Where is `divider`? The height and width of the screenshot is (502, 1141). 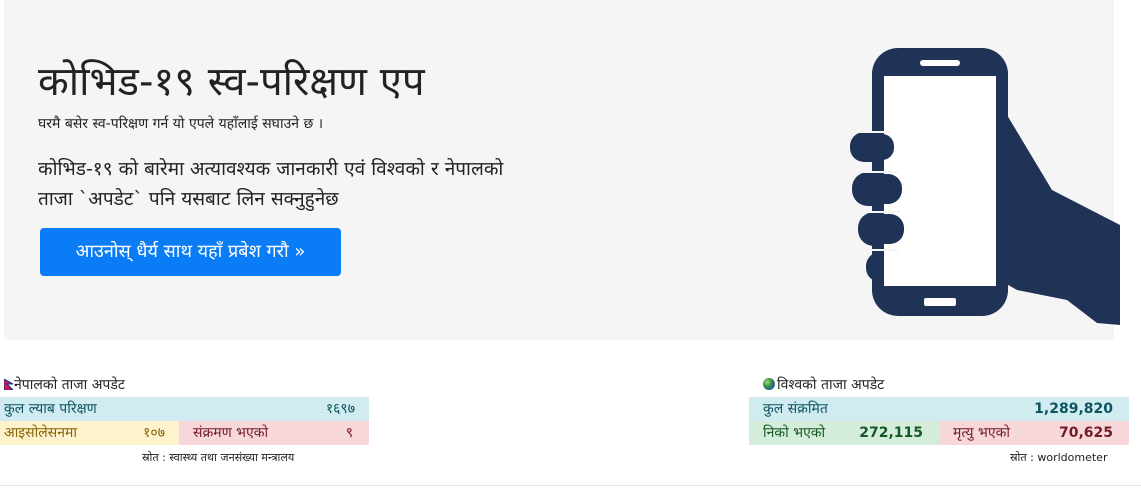
divider is located at coordinates (570, 485).